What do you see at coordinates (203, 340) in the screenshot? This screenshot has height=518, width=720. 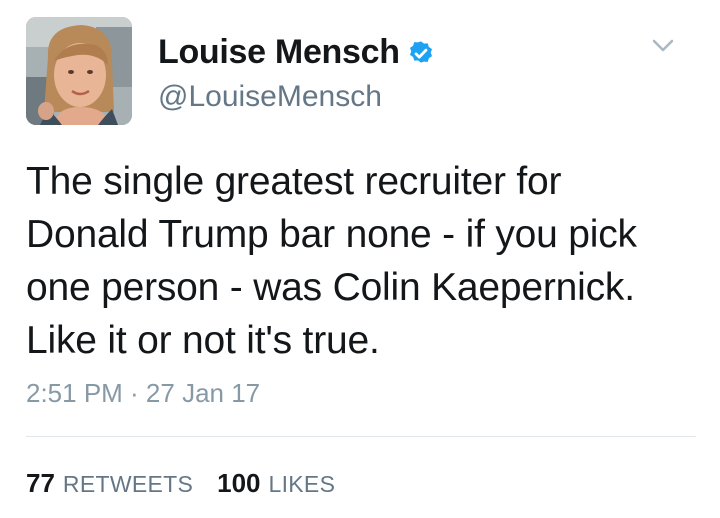 I see `tweet-text-line: Like it or not it's true.` at bounding box center [203, 340].